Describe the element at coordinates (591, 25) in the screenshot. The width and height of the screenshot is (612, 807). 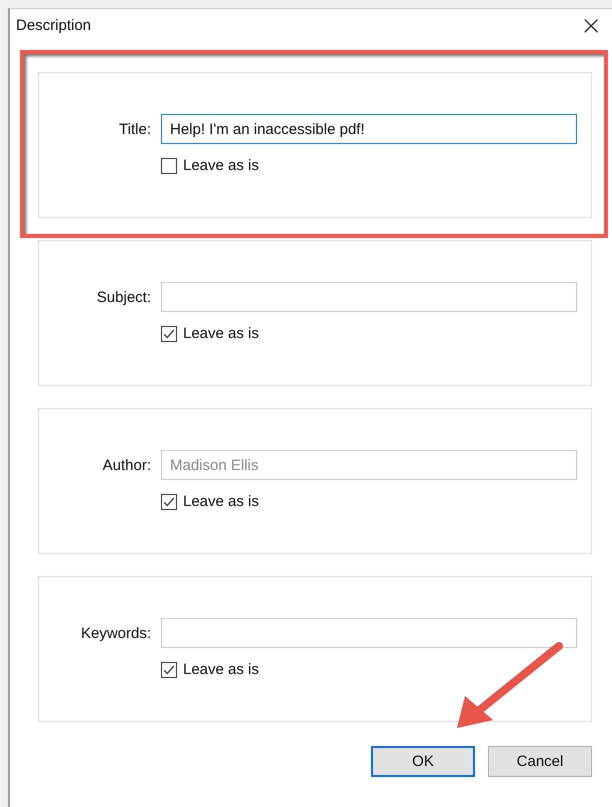
I see `close-button: ×` at that location.